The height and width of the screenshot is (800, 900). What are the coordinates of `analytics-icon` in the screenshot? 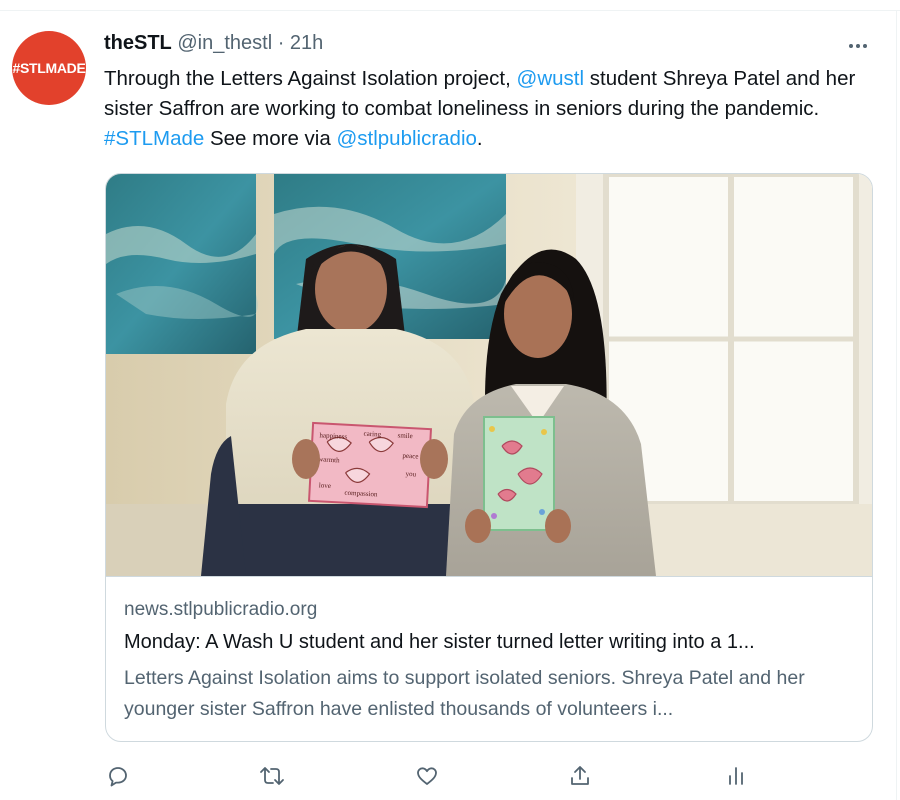 It's located at (736, 776).